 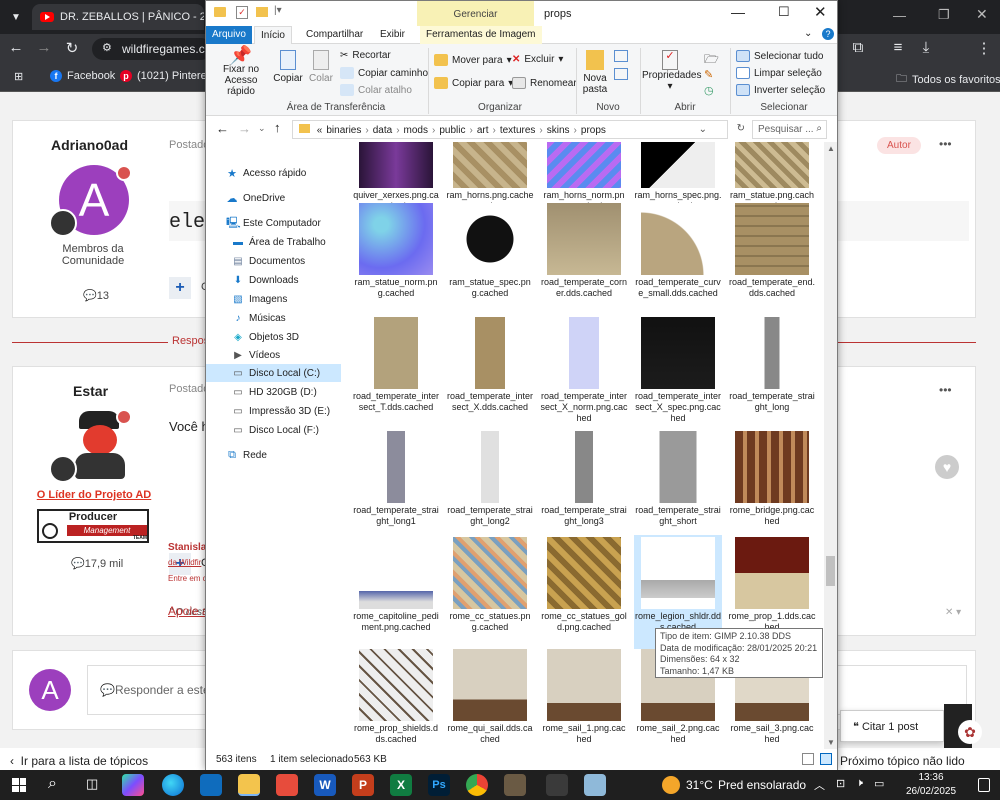 I want to click on reload-icon: ↻, so click(x=72, y=48).